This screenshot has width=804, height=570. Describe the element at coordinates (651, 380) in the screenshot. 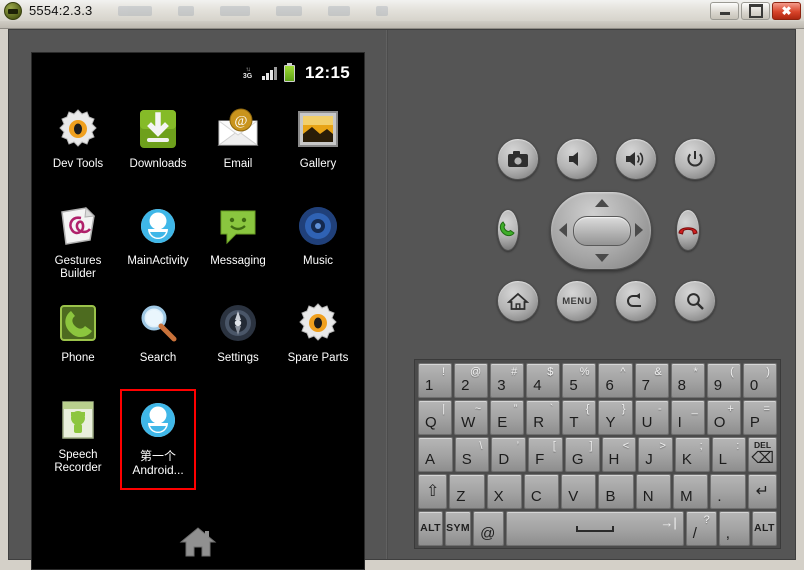

I see `key-7: 7 &` at that location.